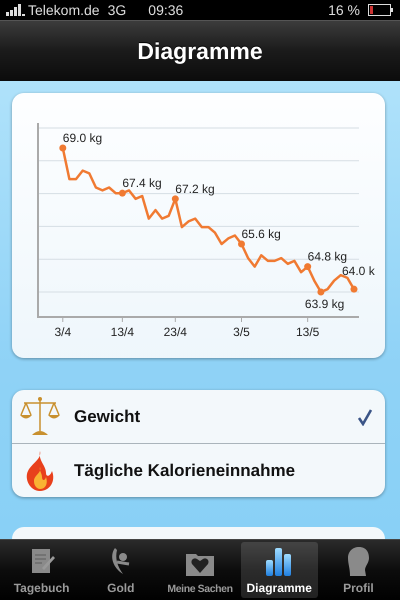 This screenshot has width=400, height=600. Describe the element at coordinates (200, 570) in the screenshot. I see `tab-item: Meine Sachen` at that location.